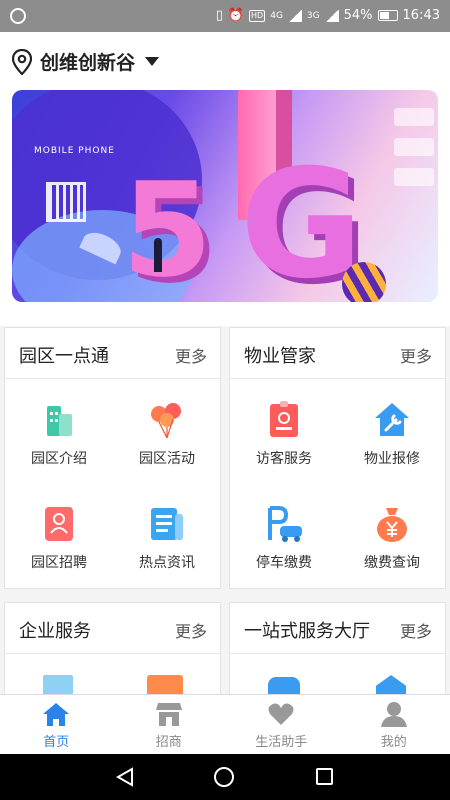 This screenshot has width=450, height=800. I want to click on grid-item-hot-news: 热点资讯, so click(167, 538).